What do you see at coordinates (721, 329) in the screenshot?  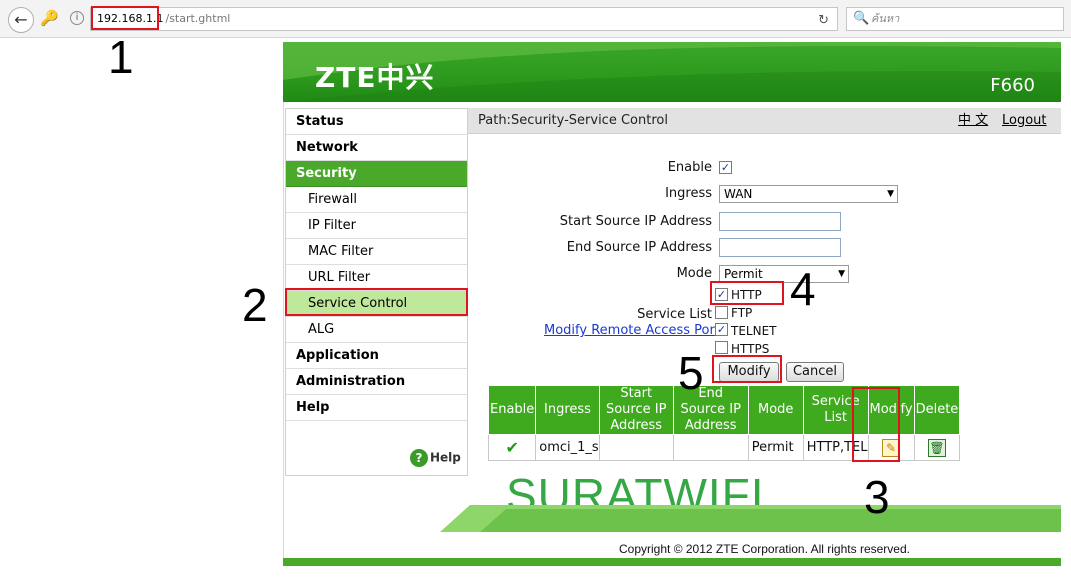 I see `telnet-checkbox: ✓` at bounding box center [721, 329].